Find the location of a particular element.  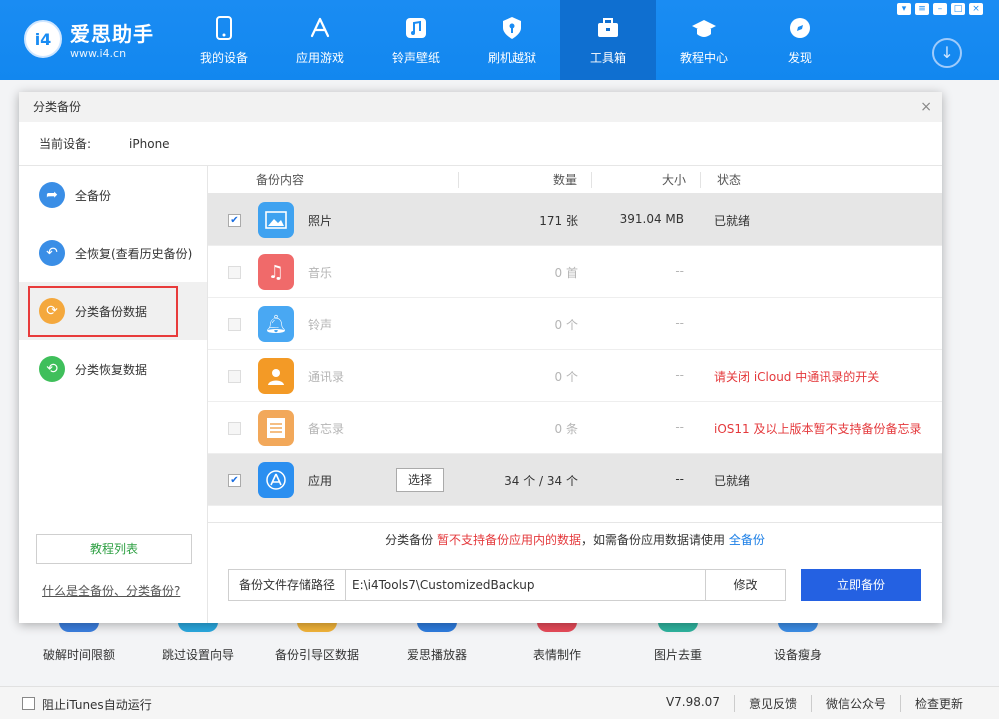

row-name: 通讯录 is located at coordinates (326, 377).